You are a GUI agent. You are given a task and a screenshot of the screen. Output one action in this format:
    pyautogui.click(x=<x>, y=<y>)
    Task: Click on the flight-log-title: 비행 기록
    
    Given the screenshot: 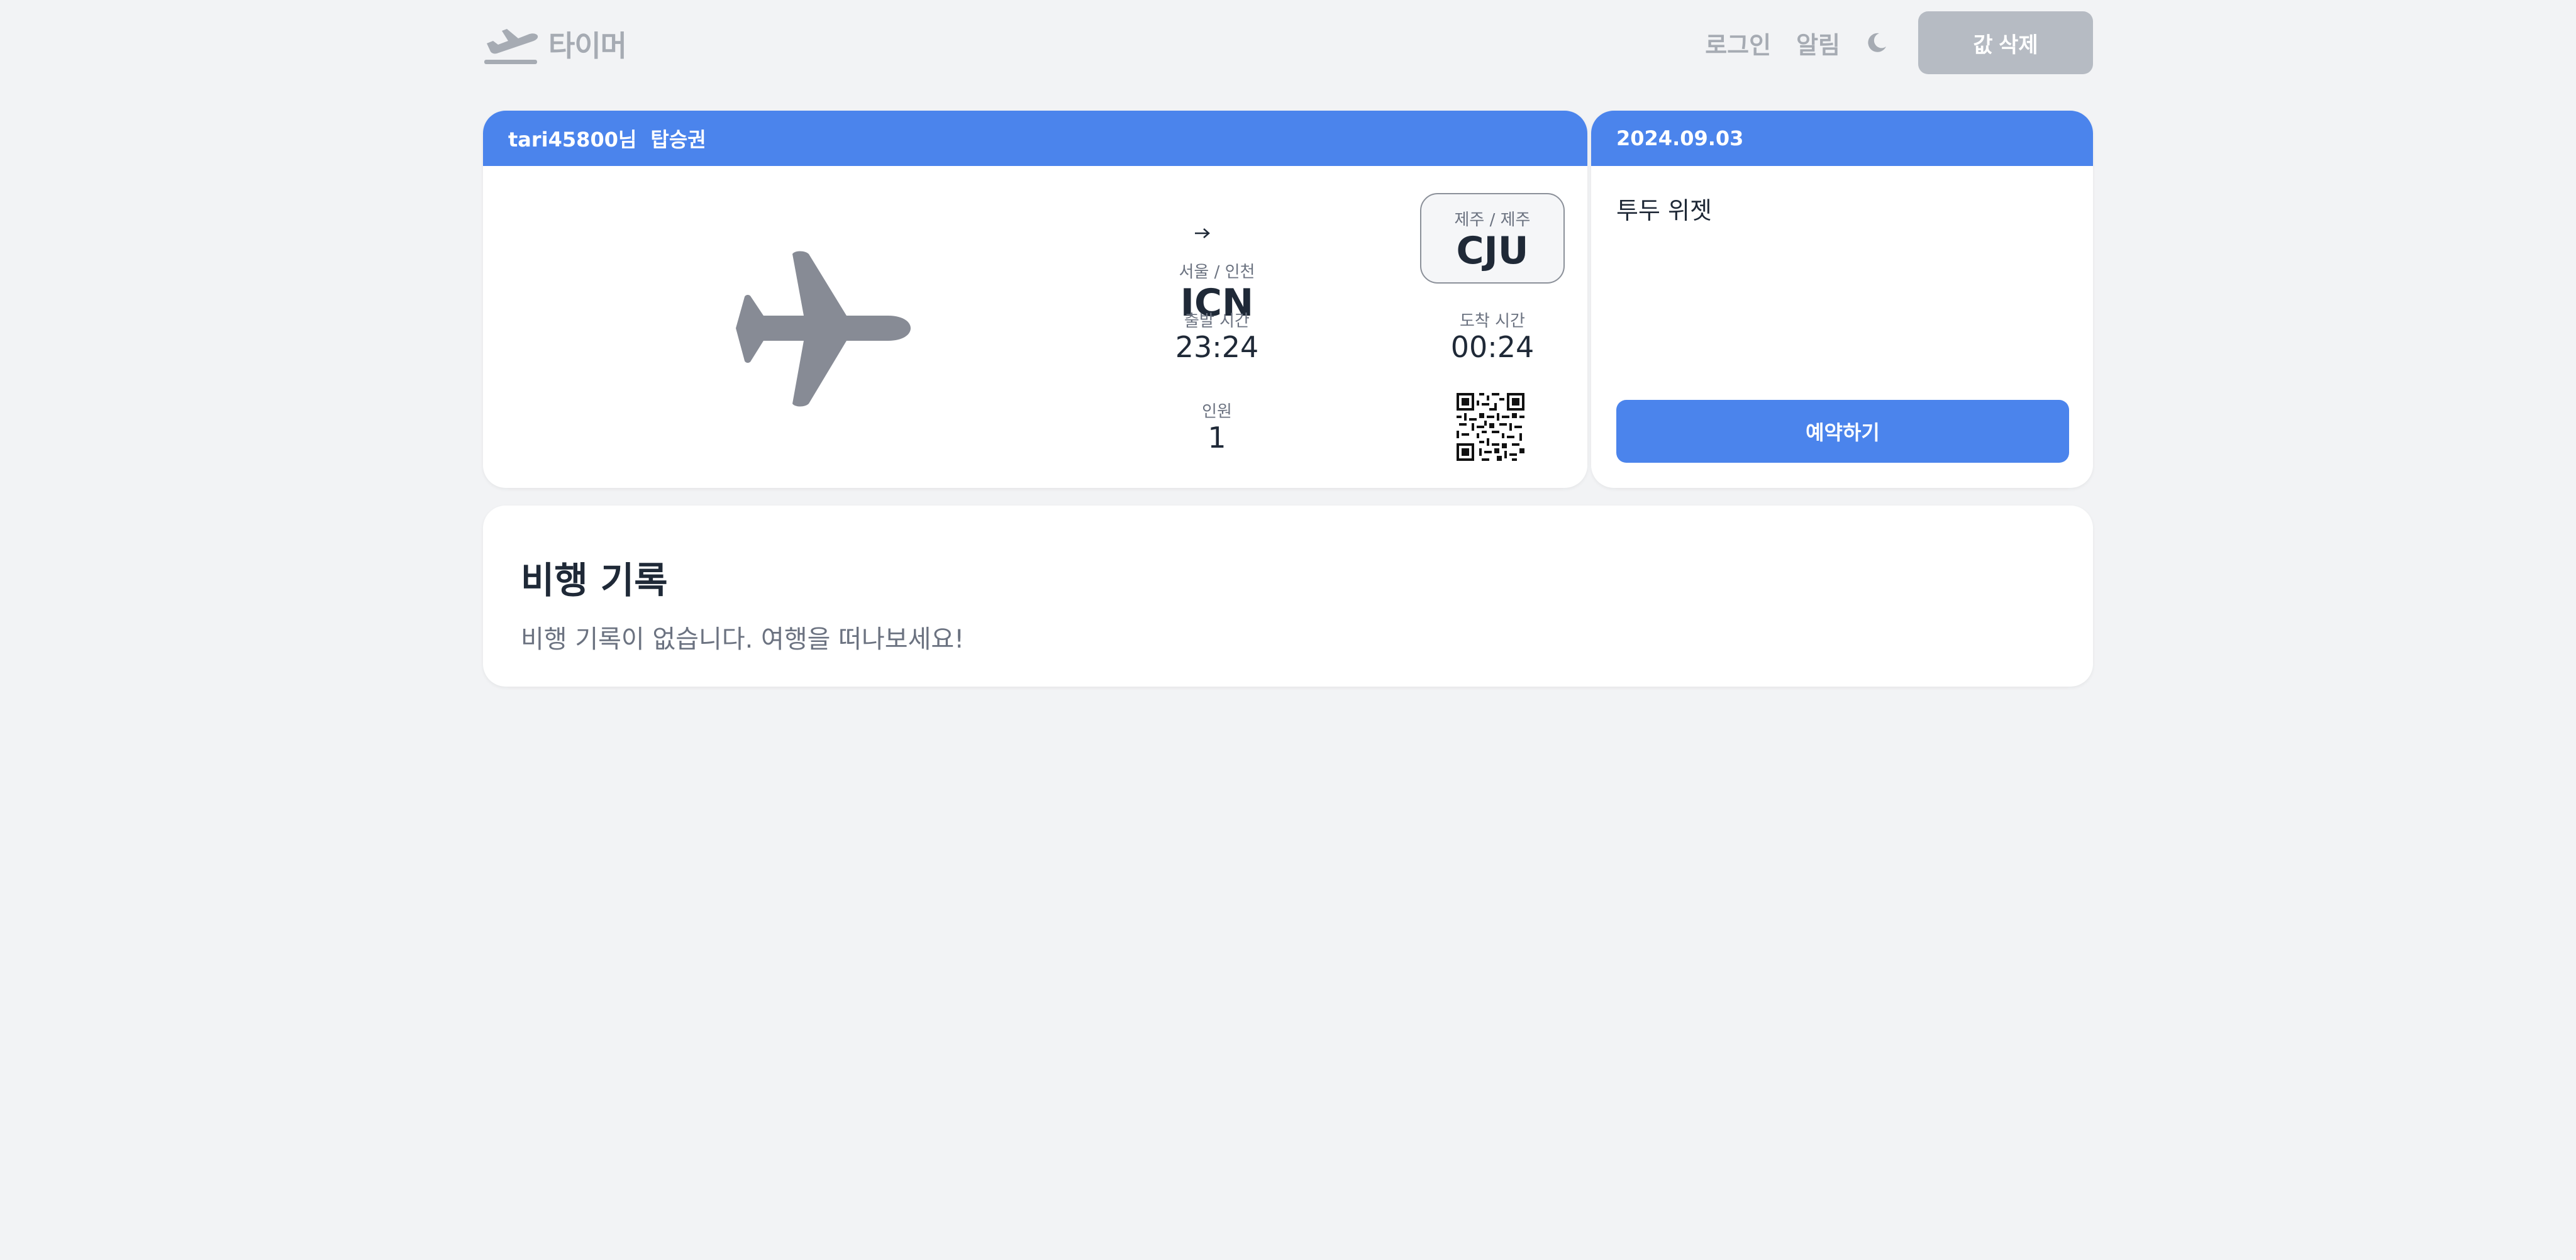 What is the action you would take?
    pyautogui.click(x=594, y=580)
    